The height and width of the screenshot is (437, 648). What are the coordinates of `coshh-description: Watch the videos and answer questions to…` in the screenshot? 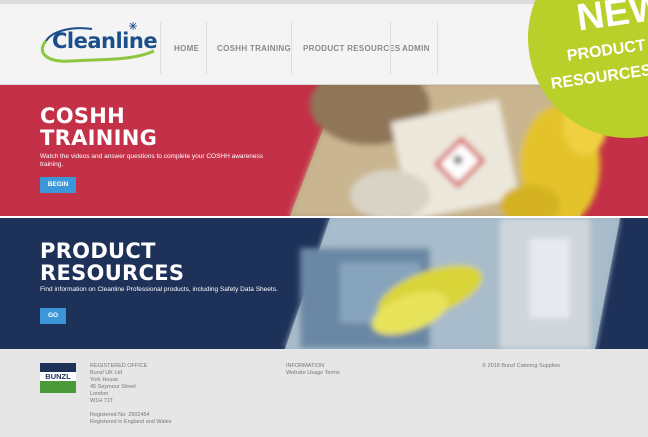 It's located at (152, 160).